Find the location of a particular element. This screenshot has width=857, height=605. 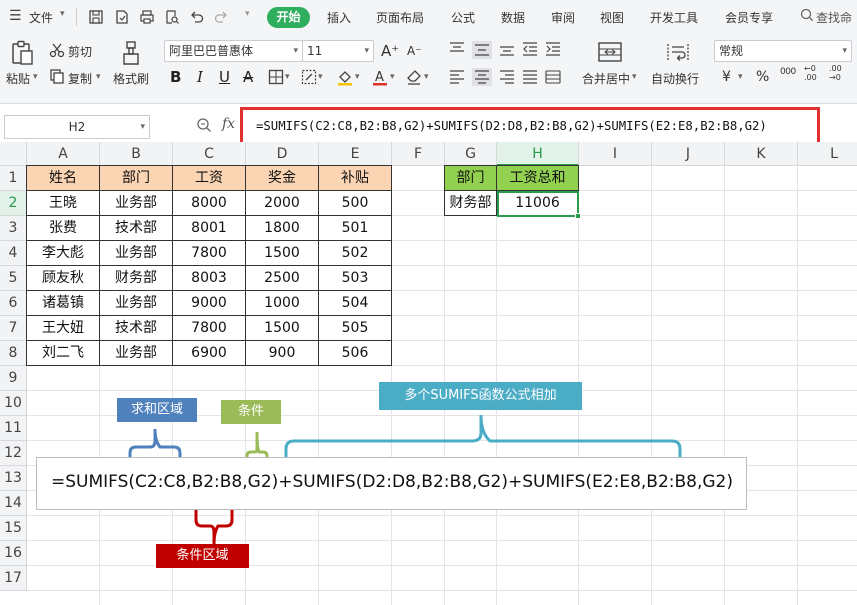

table-cell: 8003 is located at coordinates (209, 278).